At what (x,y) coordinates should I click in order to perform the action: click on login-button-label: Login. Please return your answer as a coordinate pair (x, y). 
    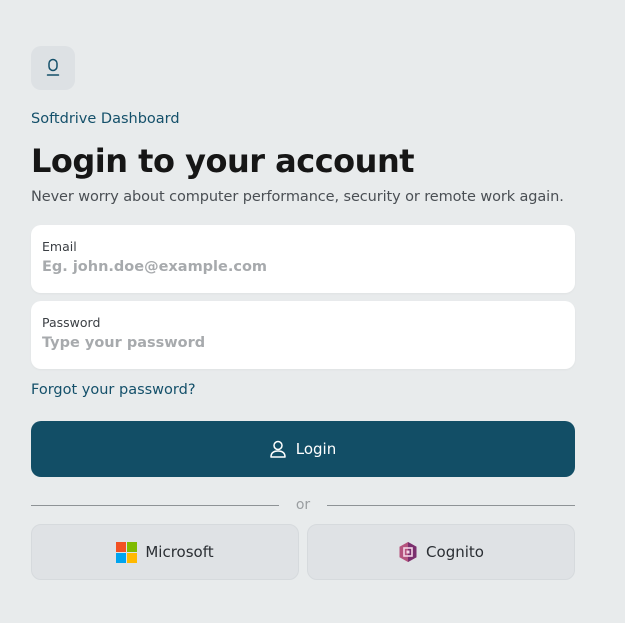
    Looking at the image, I should click on (316, 449).